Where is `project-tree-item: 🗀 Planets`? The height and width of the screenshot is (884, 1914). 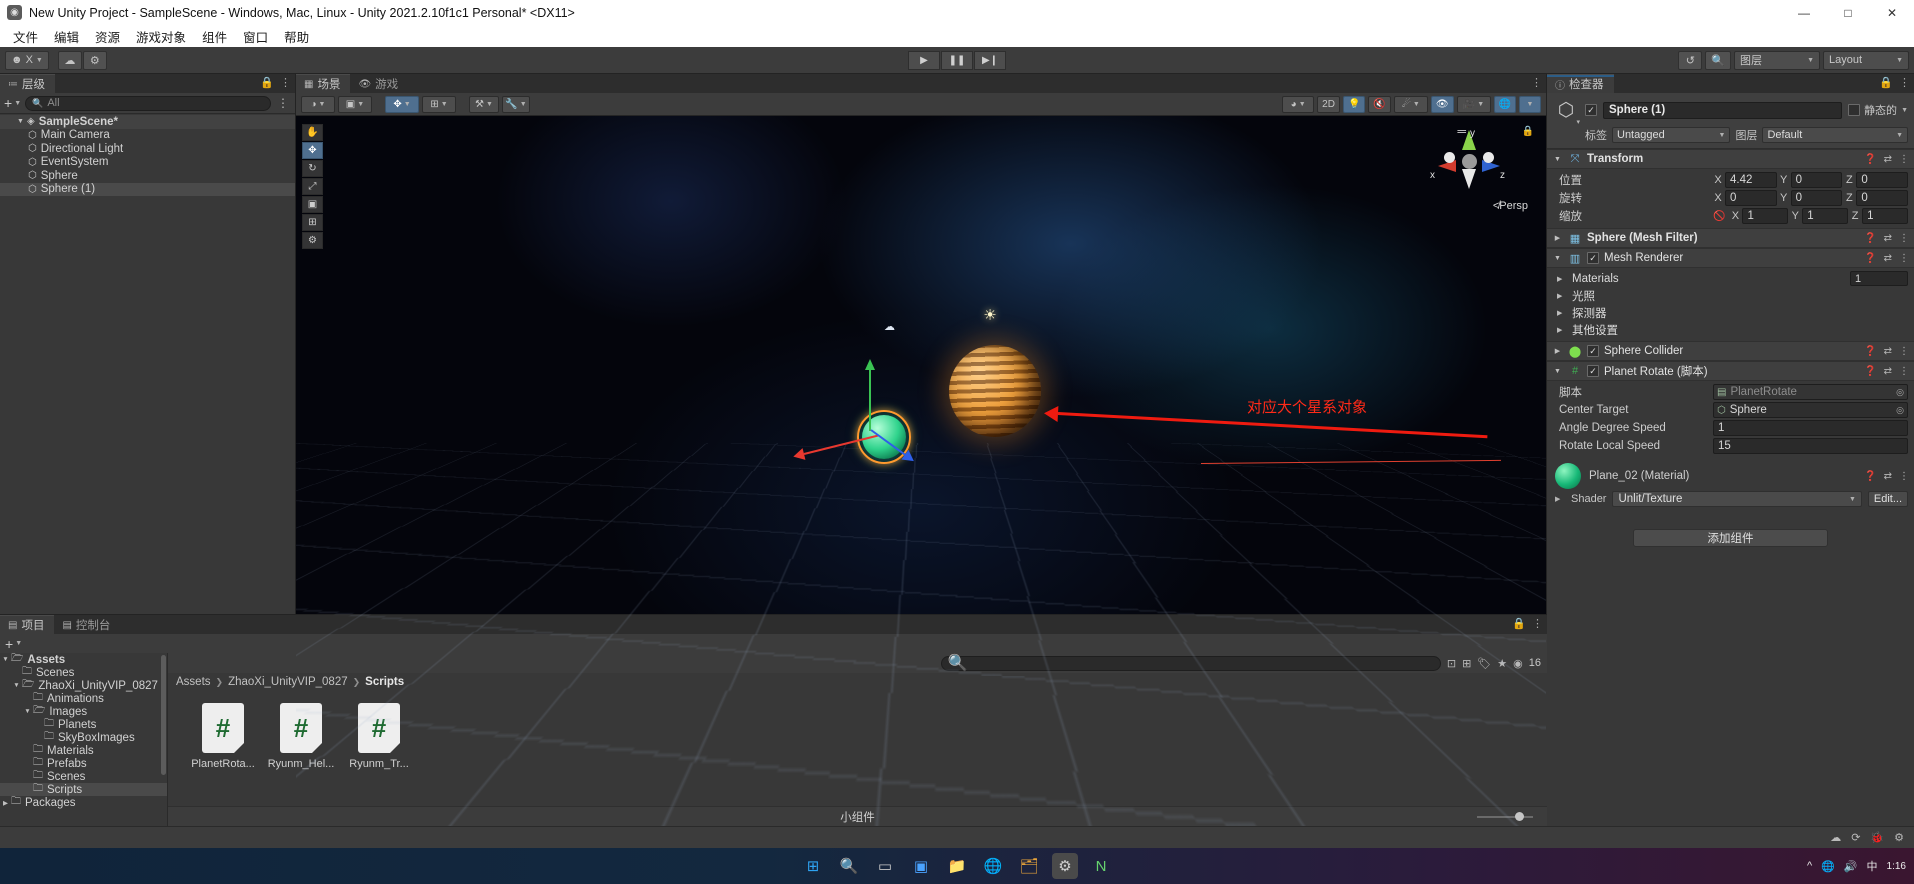
project-tree-item: 🗀 Planets is located at coordinates (83, 724).